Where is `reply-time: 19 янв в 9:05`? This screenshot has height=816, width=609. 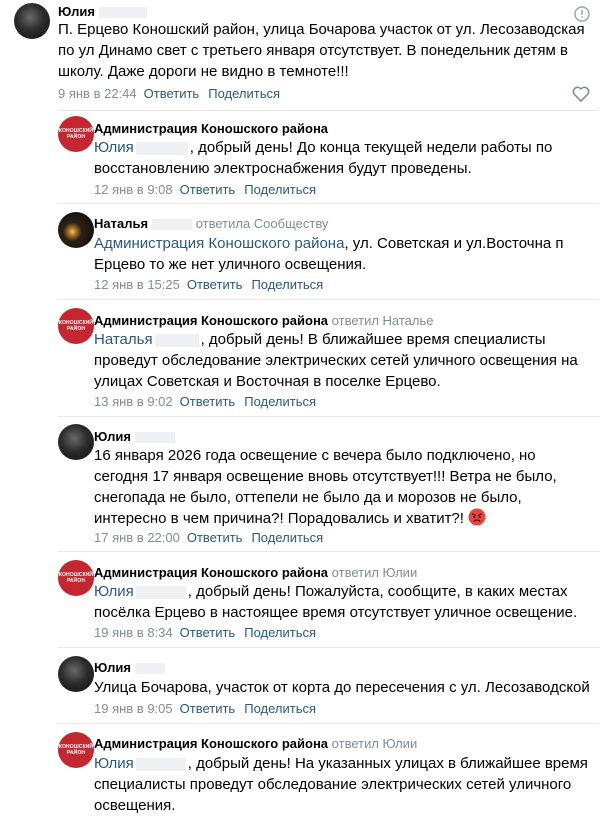 reply-time: 19 янв в 9:05 is located at coordinates (133, 708).